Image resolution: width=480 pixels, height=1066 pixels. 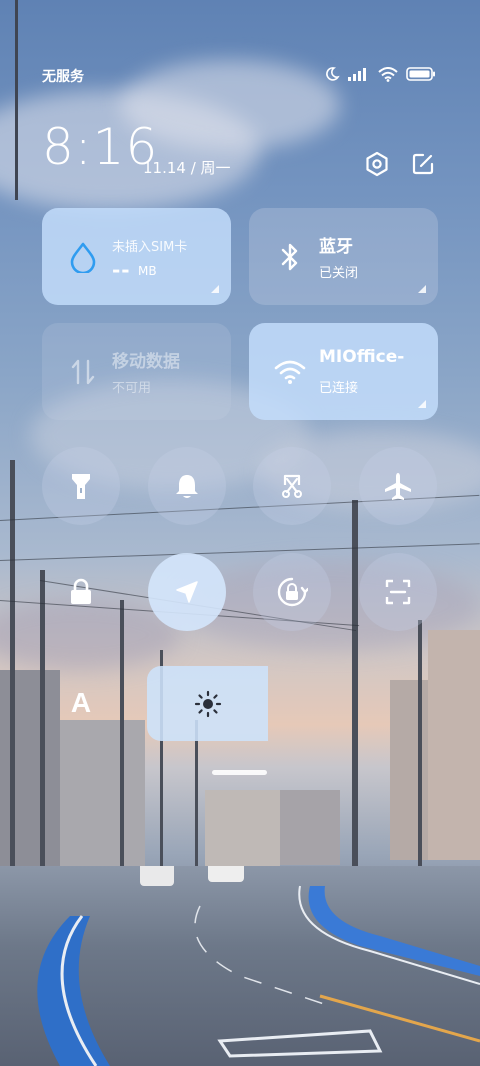 I want to click on flashlight-toggle, so click(x=81, y=486).